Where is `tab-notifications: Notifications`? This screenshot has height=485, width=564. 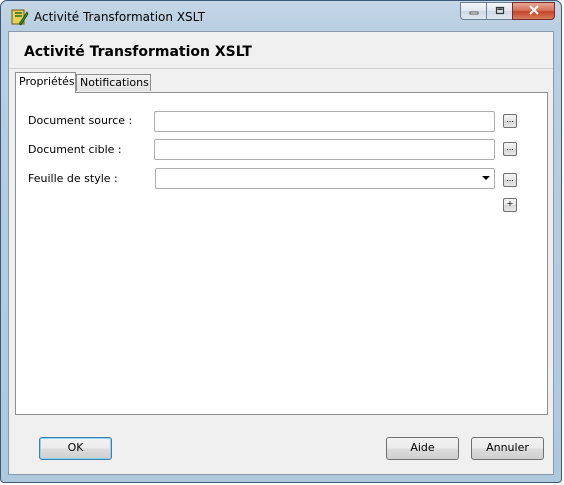 tab-notifications: Notifications is located at coordinates (113, 82).